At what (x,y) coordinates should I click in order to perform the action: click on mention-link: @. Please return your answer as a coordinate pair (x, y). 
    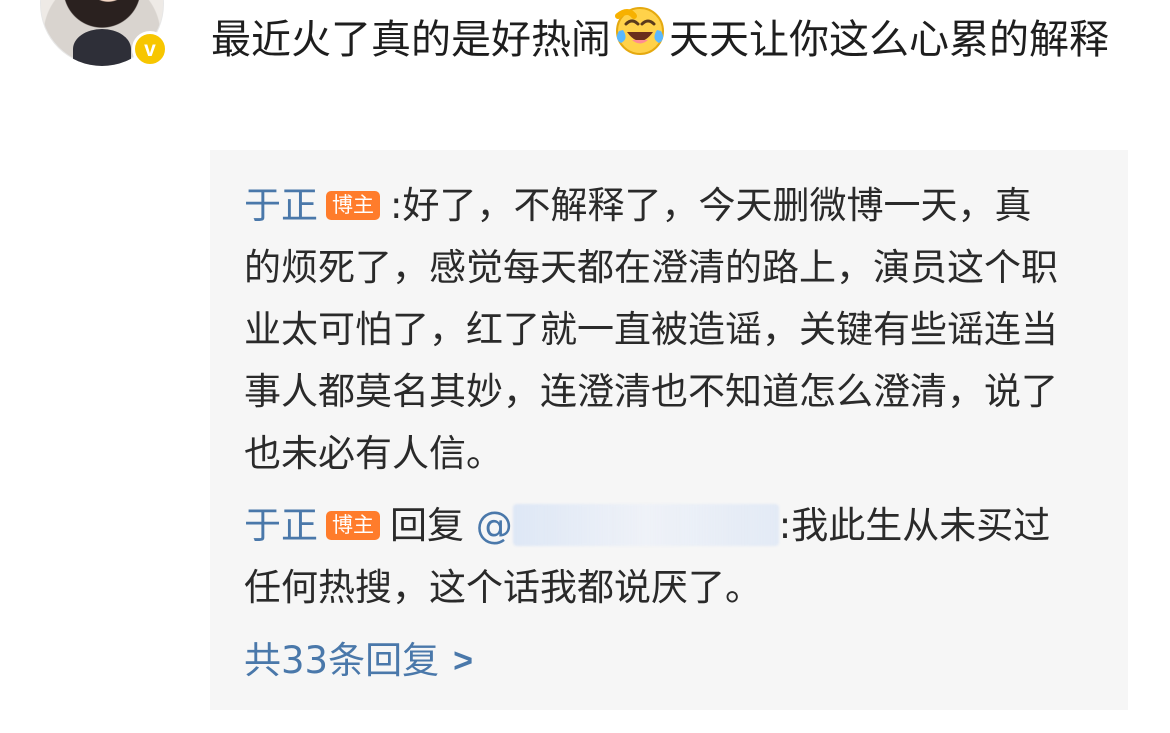
    Looking at the image, I should click on (627, 525).